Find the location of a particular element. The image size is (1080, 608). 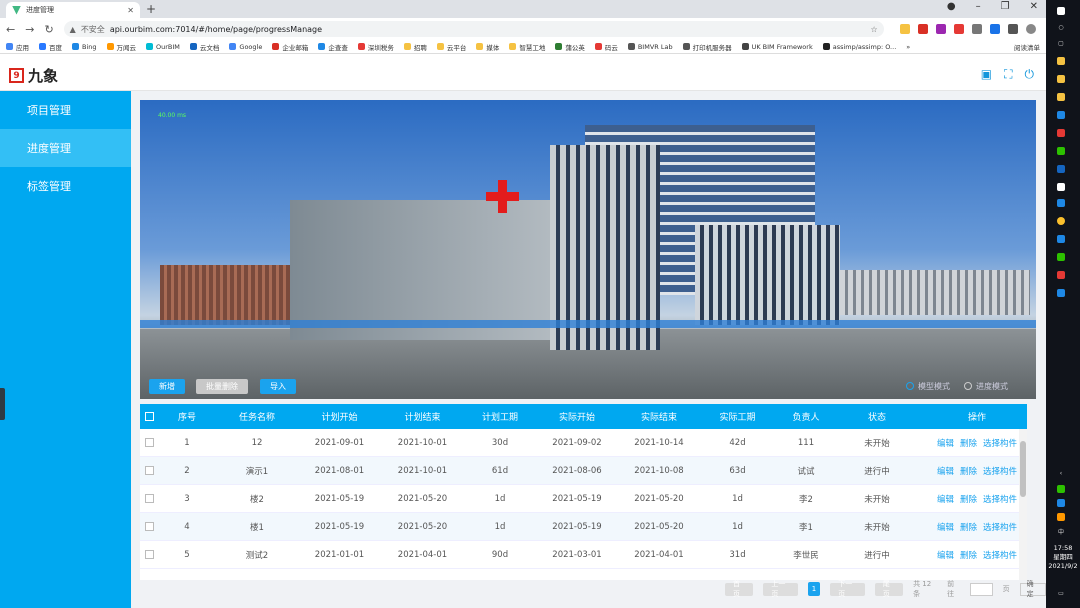

tab-close-icon: ✕ is located at coordinates (130, 10).